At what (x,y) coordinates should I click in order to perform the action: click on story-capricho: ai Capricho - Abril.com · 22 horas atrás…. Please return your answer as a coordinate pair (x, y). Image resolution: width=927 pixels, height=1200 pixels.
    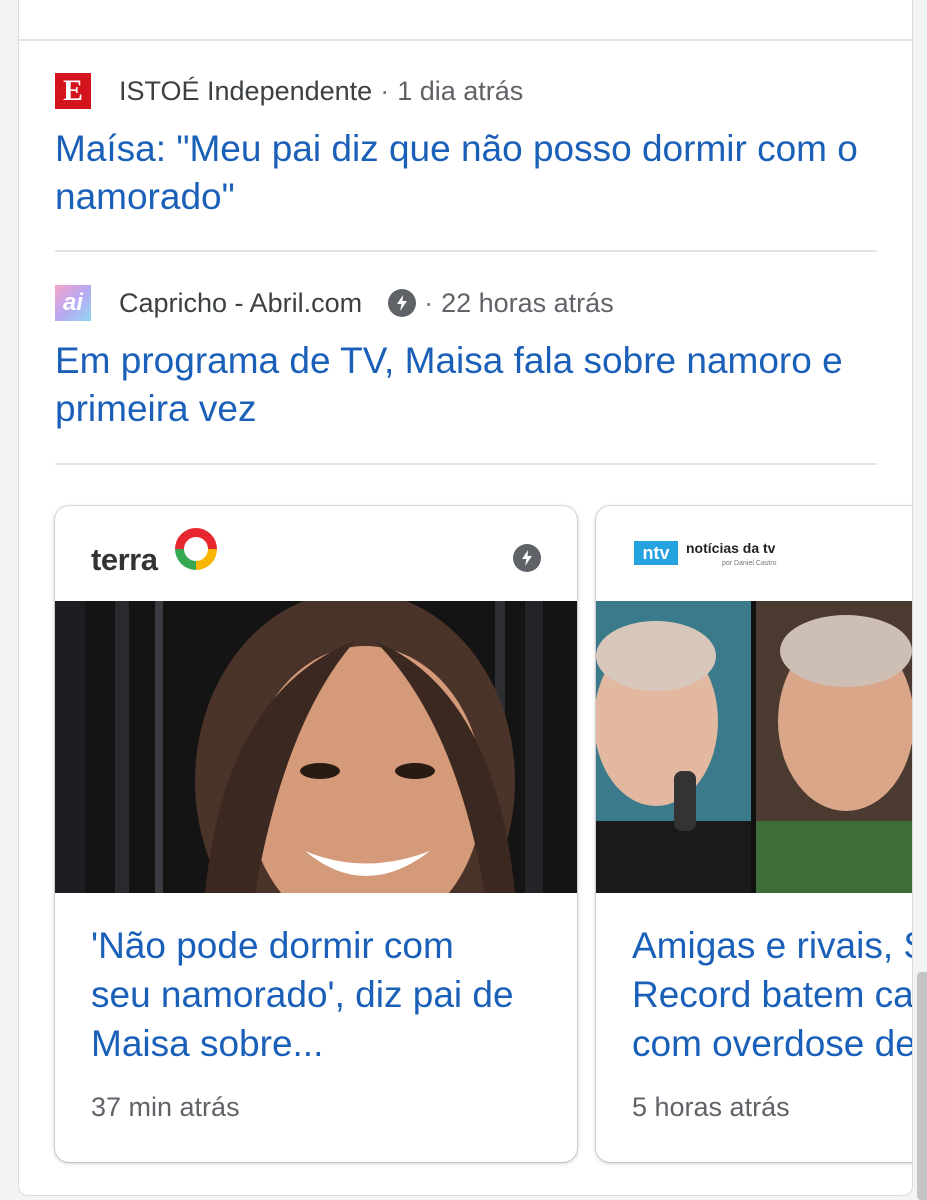
    Looking at the image, I should click on (470, 358).